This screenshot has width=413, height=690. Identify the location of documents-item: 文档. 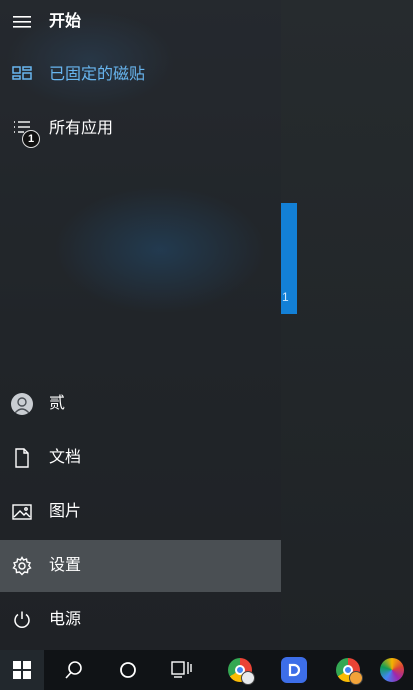
(140, 458).